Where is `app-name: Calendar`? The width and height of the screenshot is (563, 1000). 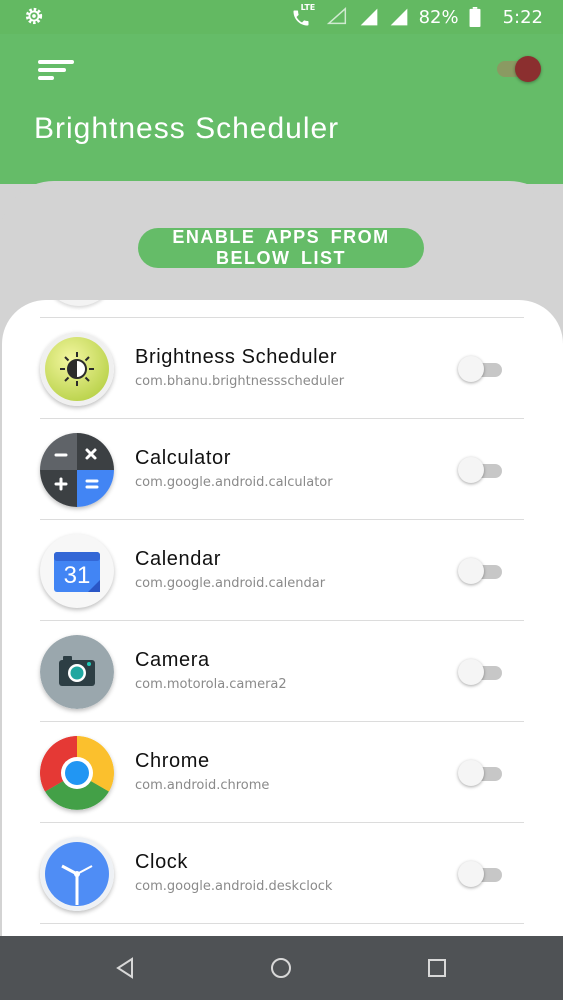 app-name: Calendar is located at coordinates (178, 559).